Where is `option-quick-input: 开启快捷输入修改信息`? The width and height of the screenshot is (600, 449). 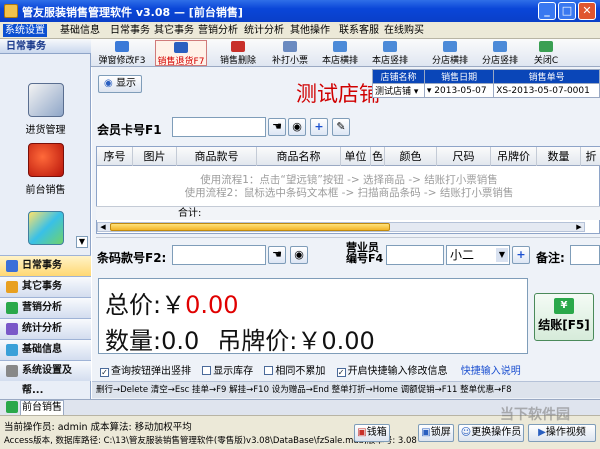
option-quick-input: 开启快捷输入修改信息 is located at coordinates (392, 371).